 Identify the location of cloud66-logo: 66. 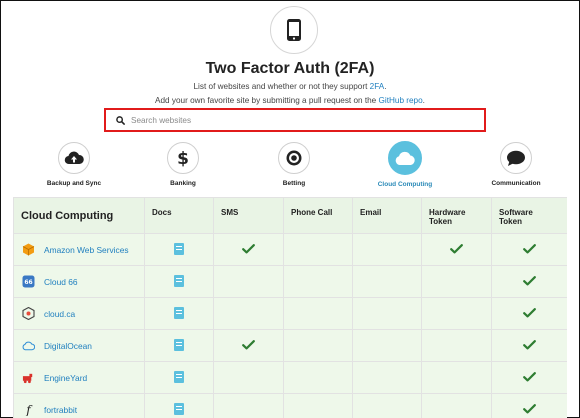
(28, 281).